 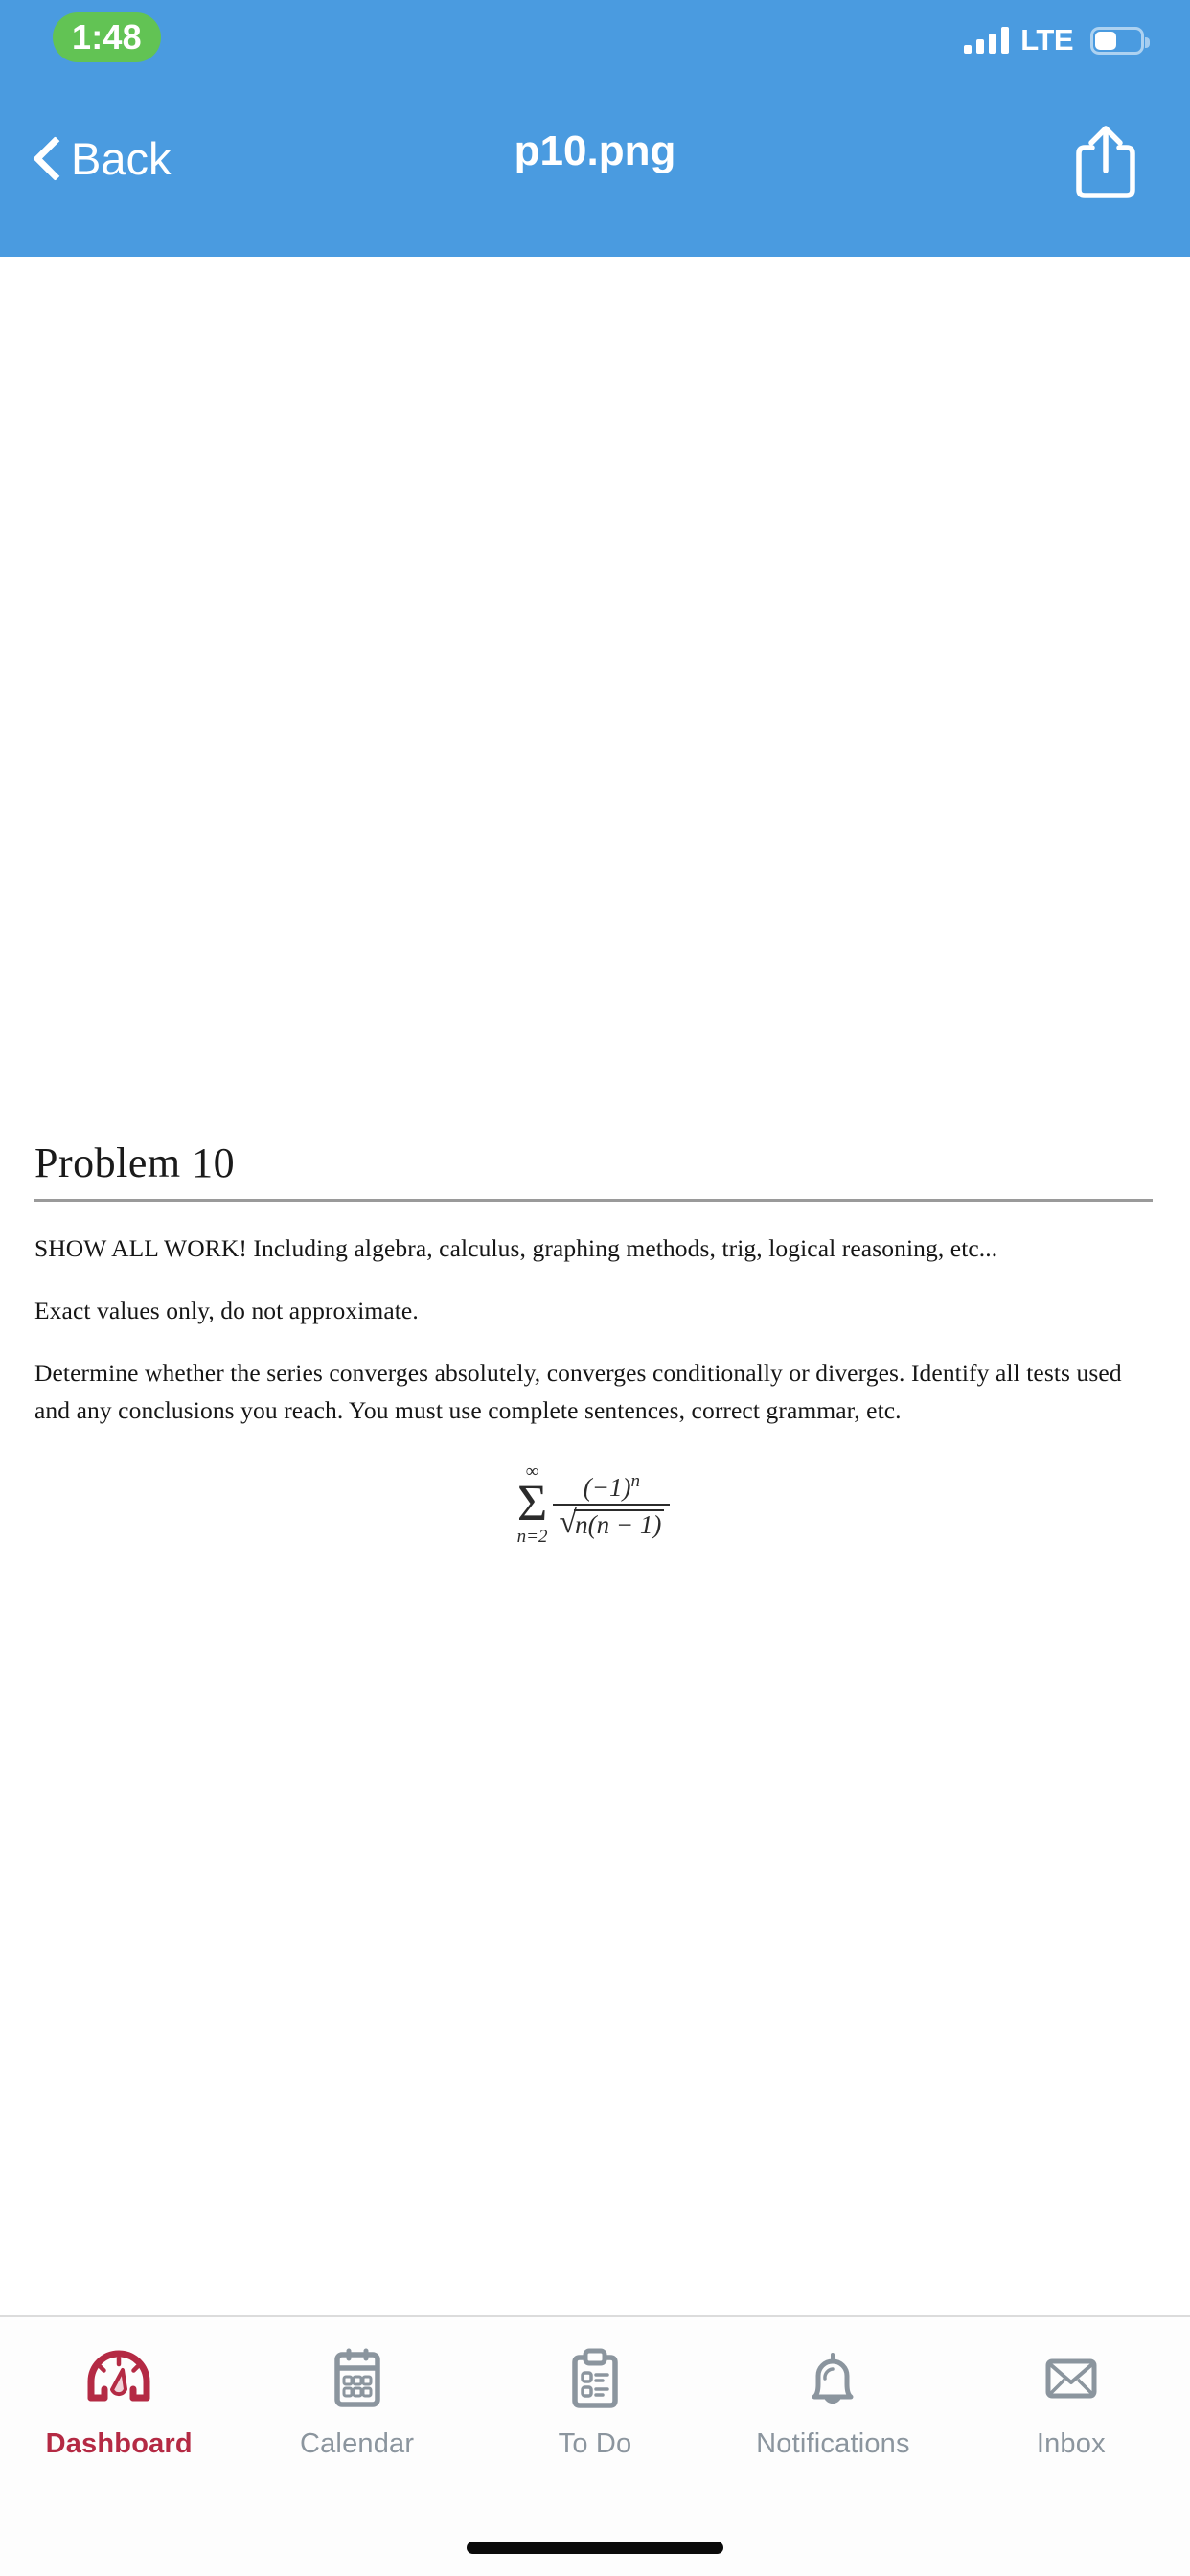 What do you see at coordinates (833, 2377) in the screenshot?
I see `bell-icon` at bounding box center [833, 2377].